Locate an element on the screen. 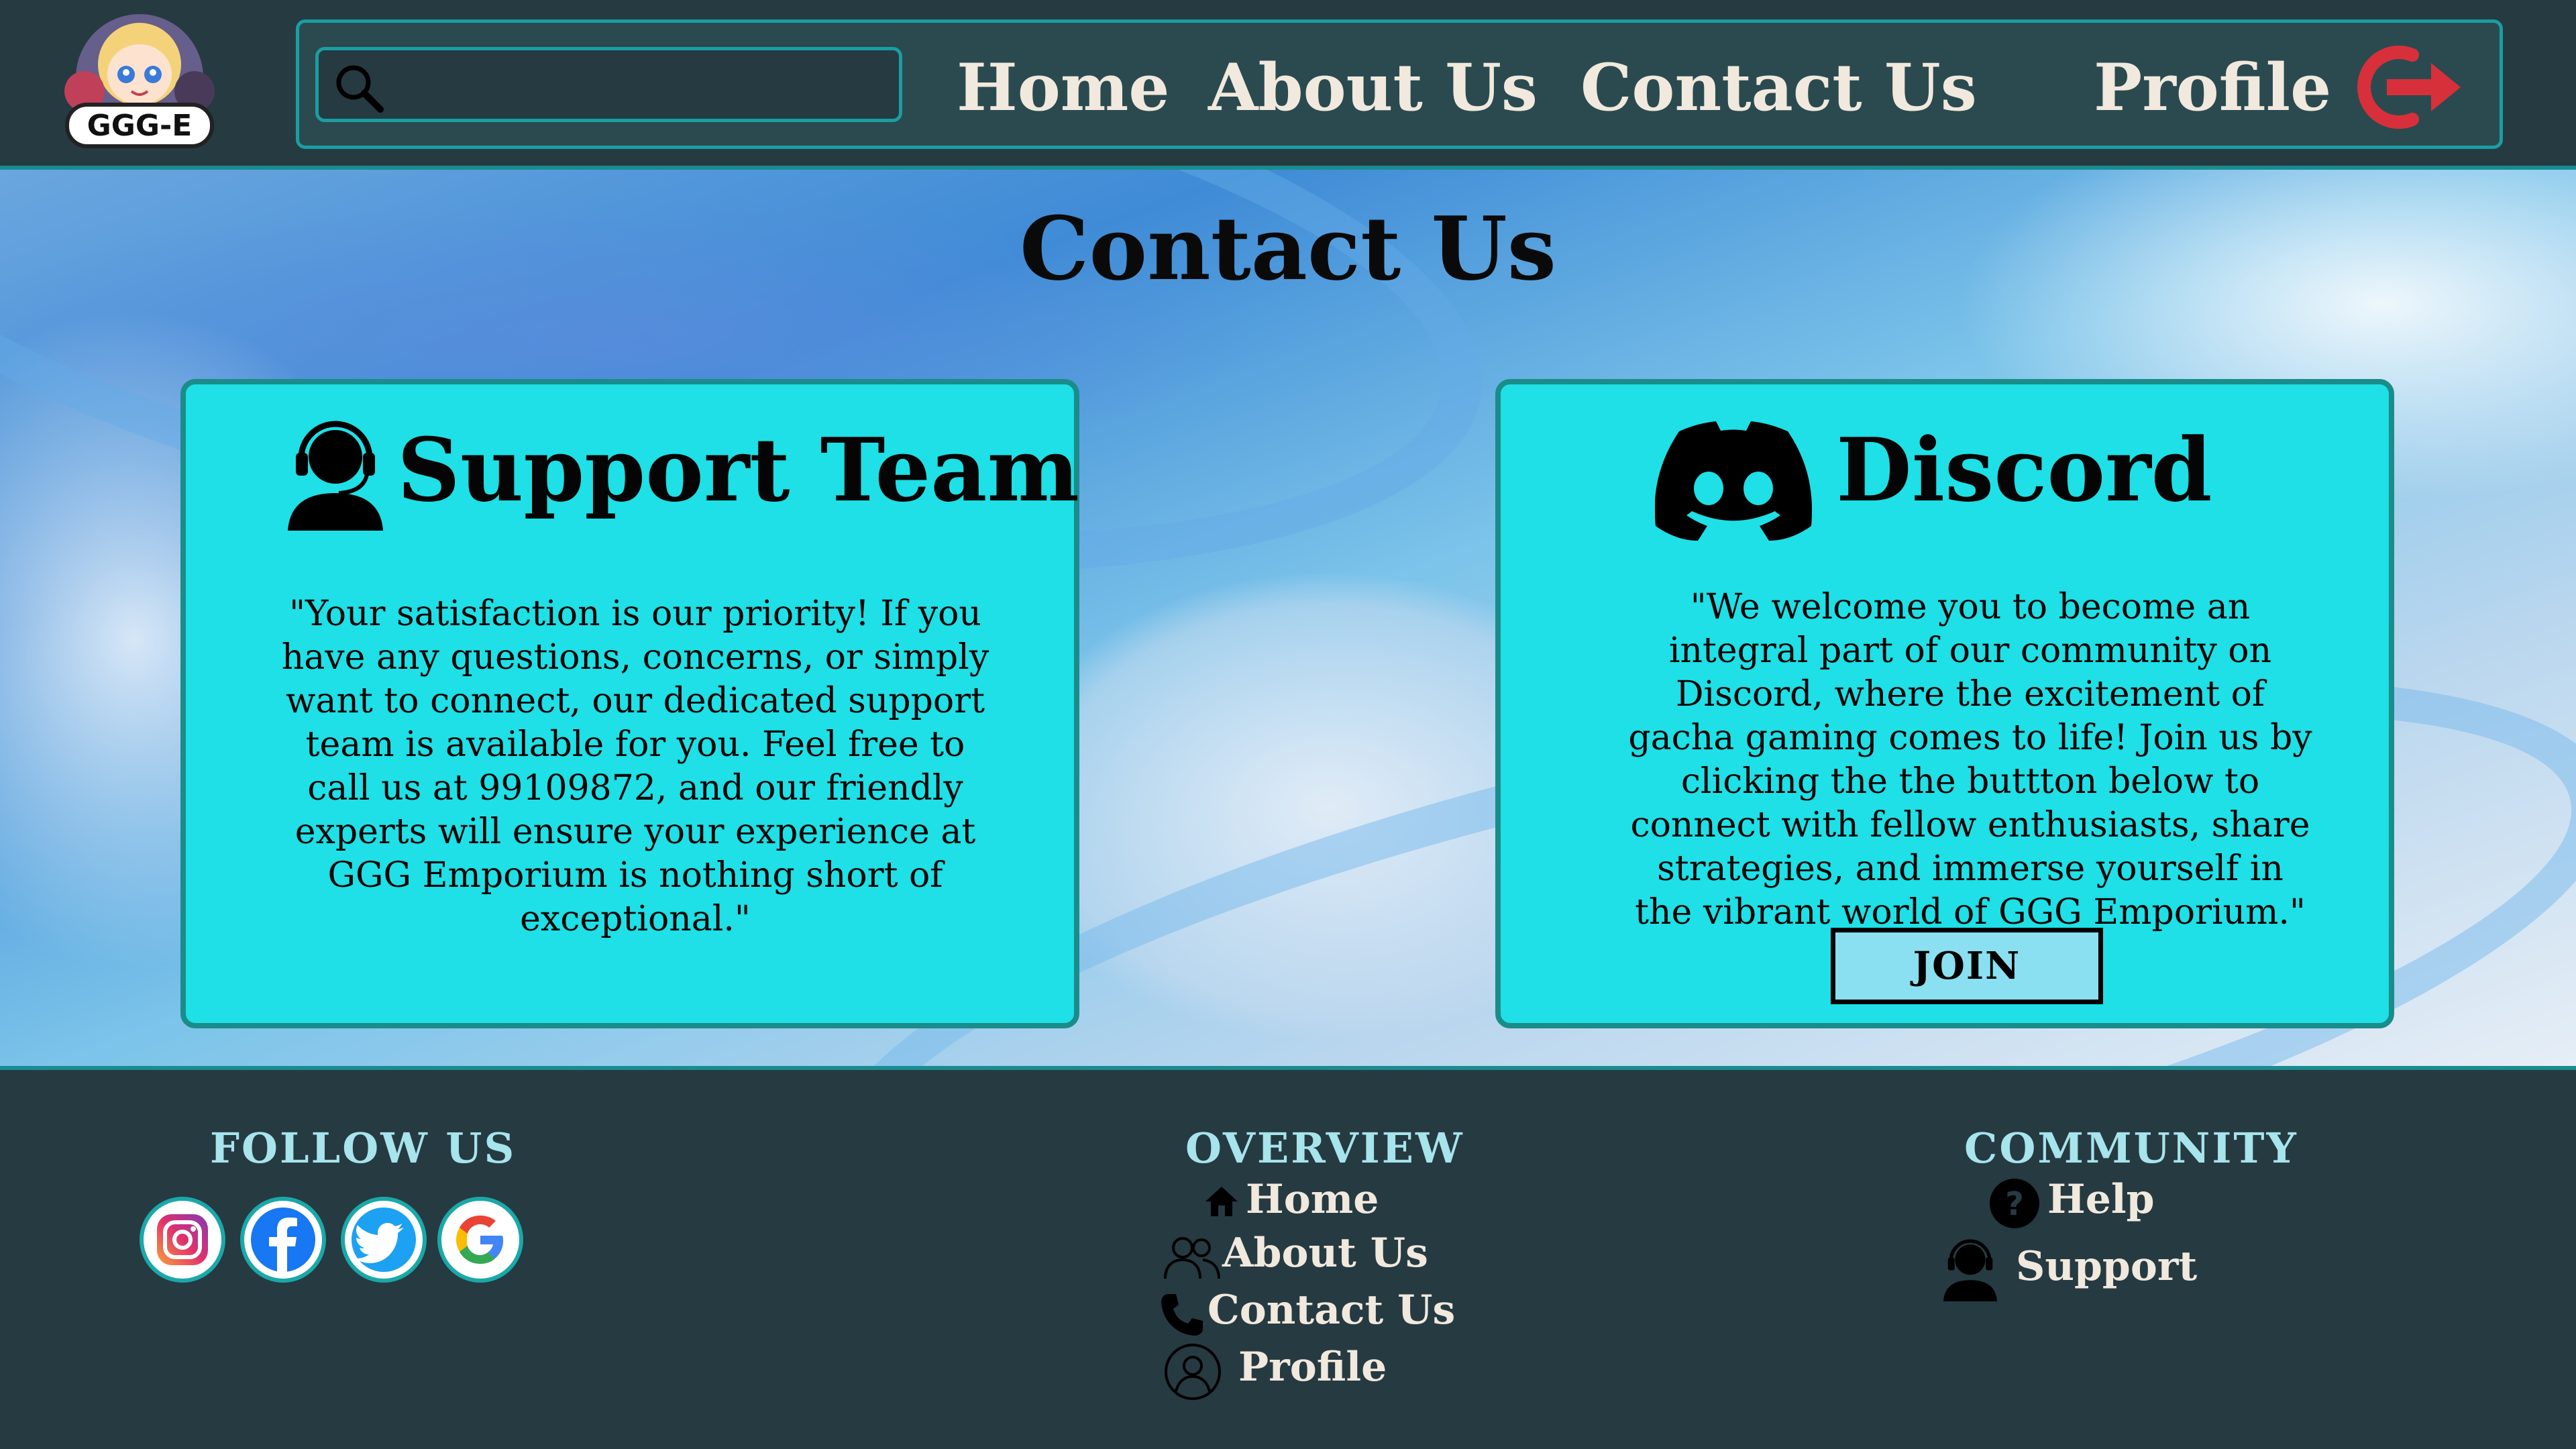  instagram-glyph is located at coordinates (182, 1239).